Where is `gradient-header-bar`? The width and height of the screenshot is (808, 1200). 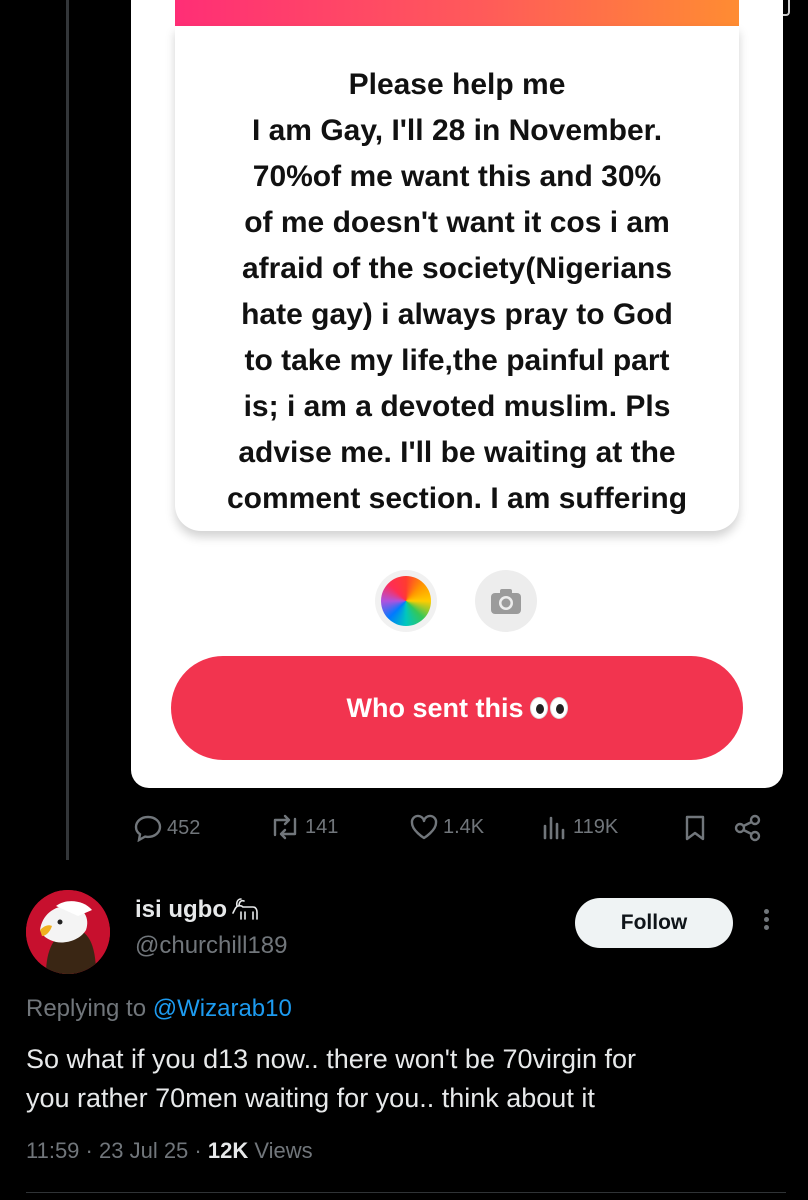
gradient-header-bar is located at coordinates (457, 13).